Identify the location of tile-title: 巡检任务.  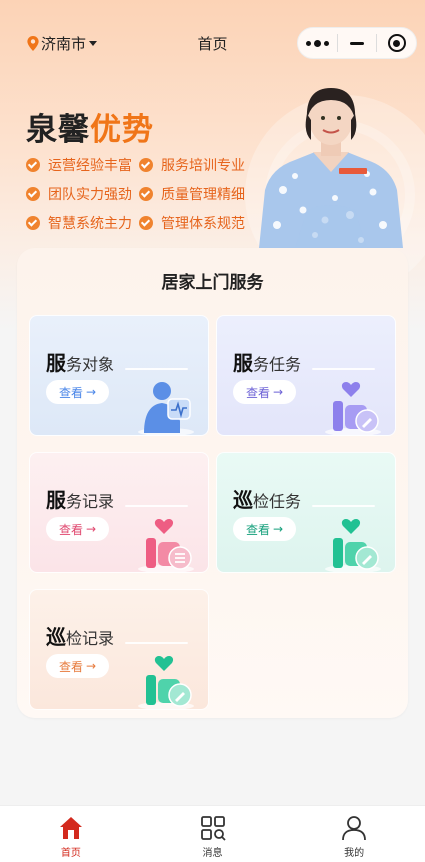
(267, 500).